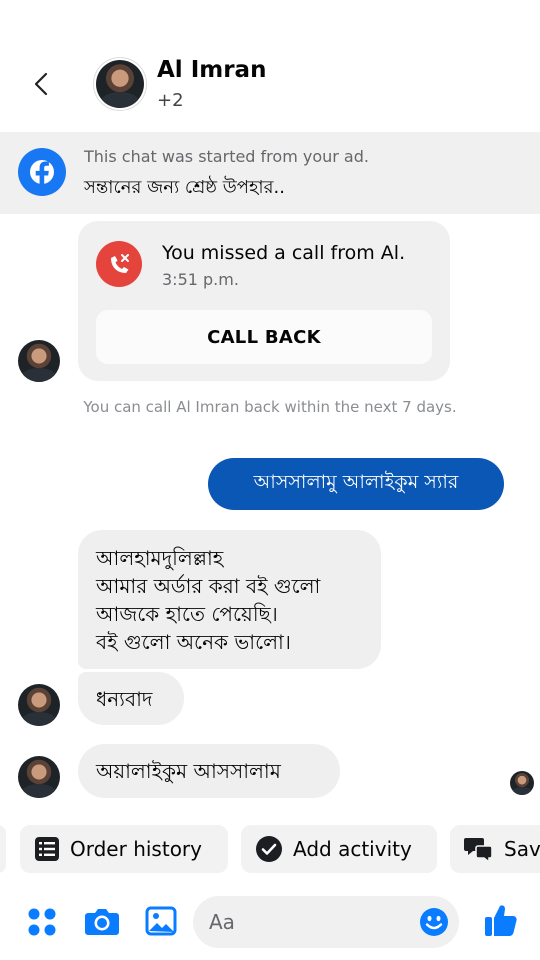  I want to click on ad-title: সন্তানের জন্য শ্রেষ্ঠ উপহার.., so click(185, 187).